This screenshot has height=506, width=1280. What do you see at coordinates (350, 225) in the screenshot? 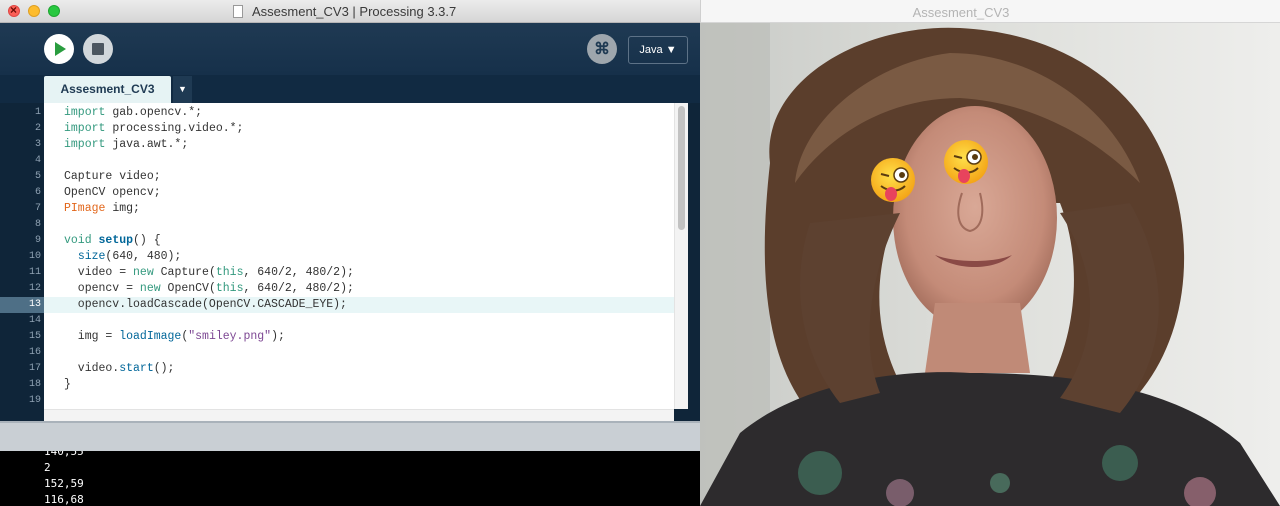
I see `code-line: 8` at bounding box center [350, 225].